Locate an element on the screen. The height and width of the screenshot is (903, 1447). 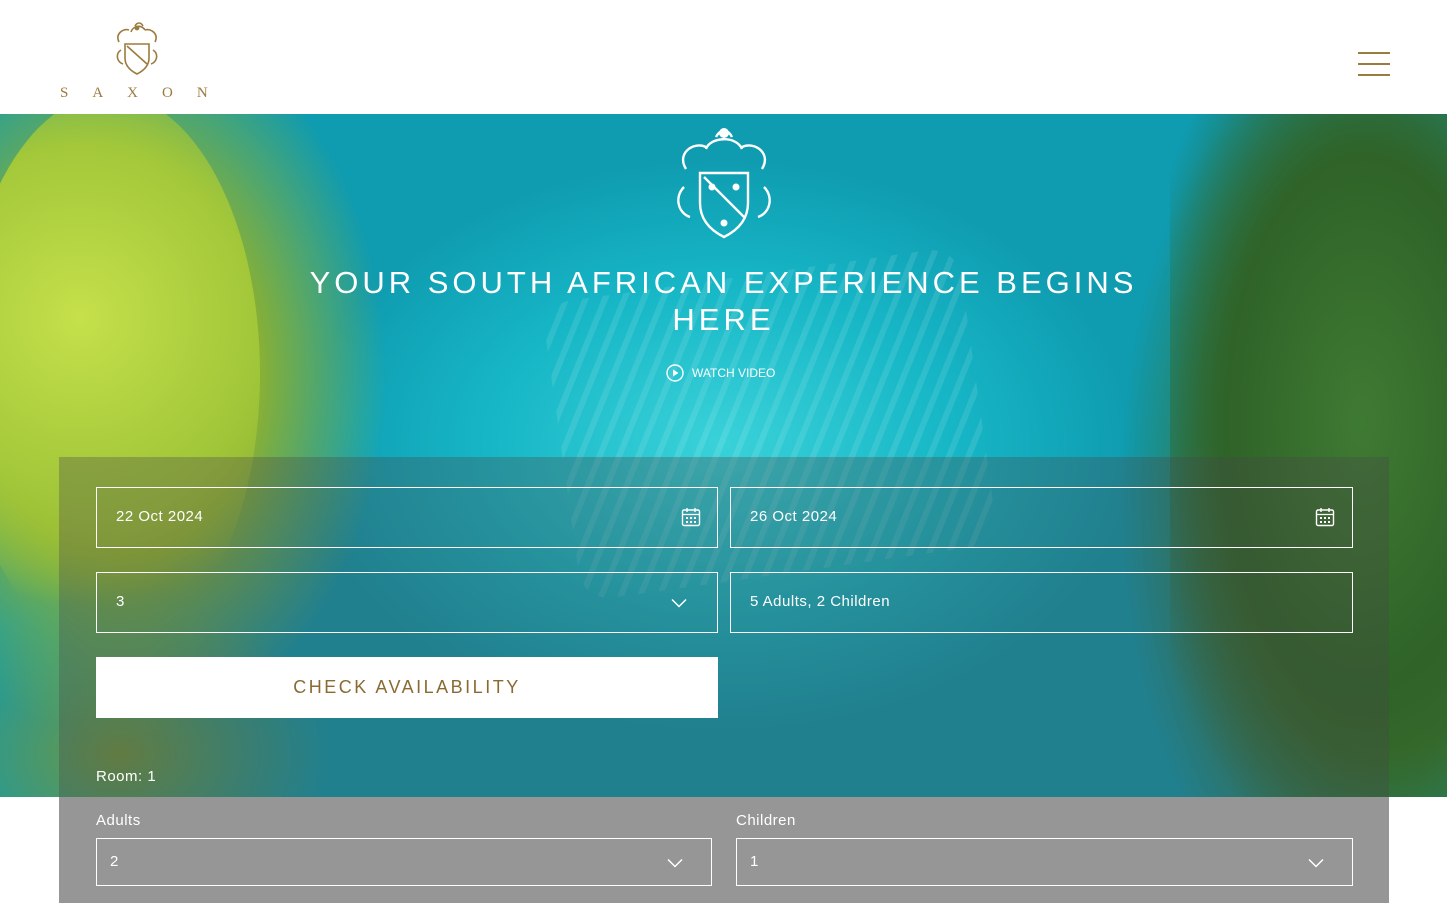
check-availability-button: CHECK AVAILABILITY is located at coordinates (407, 687).